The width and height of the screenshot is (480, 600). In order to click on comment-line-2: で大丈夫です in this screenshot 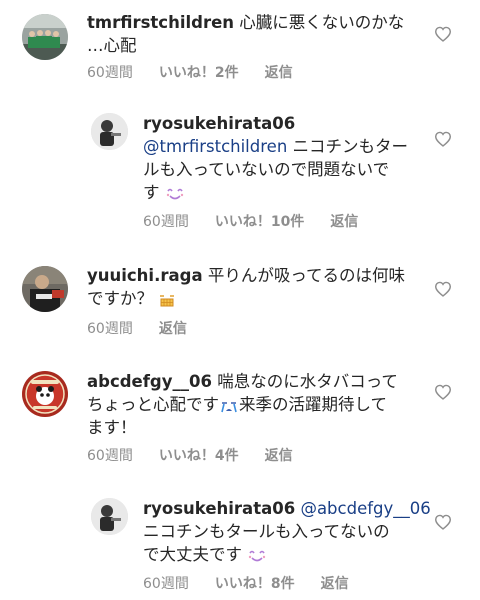, I will do `click(192, 554)`.